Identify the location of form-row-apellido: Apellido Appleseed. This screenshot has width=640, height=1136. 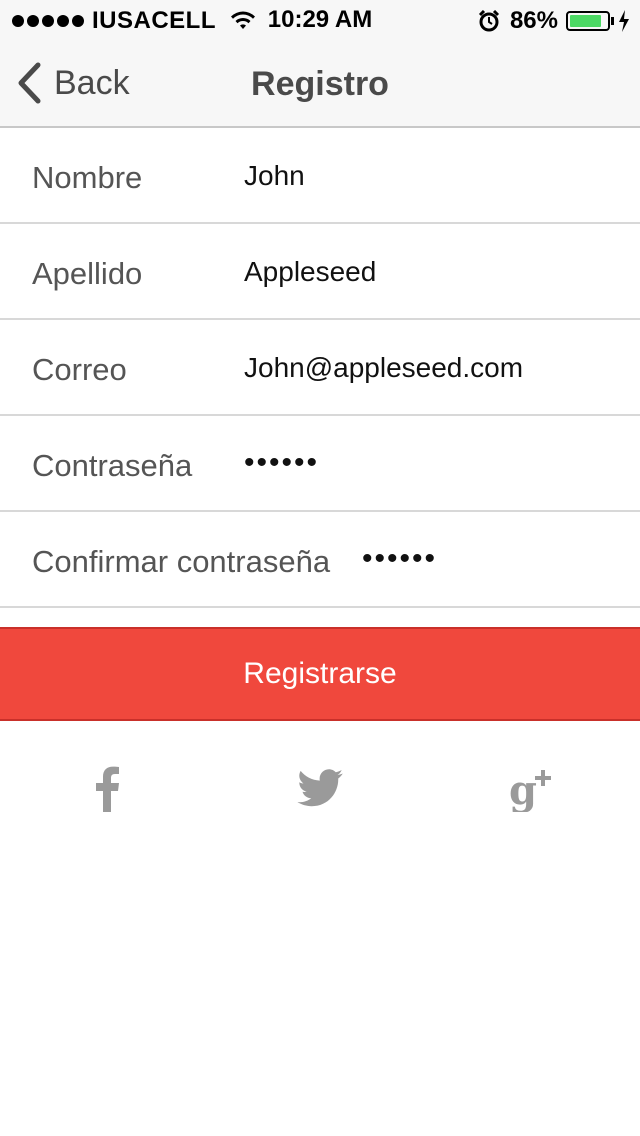
(320, 272).